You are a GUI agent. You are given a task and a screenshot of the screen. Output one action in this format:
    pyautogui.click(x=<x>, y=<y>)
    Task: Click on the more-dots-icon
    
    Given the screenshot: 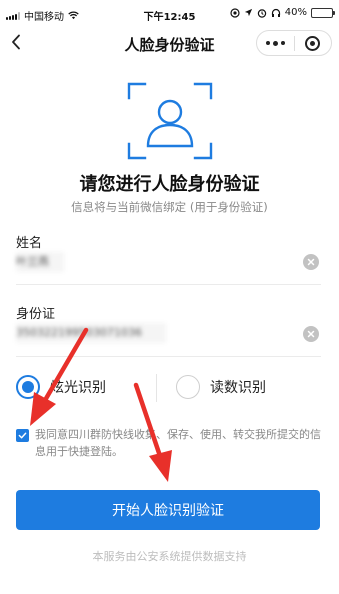 What is the action you would take?
    pyautogui.click(x=275, y=43)
    